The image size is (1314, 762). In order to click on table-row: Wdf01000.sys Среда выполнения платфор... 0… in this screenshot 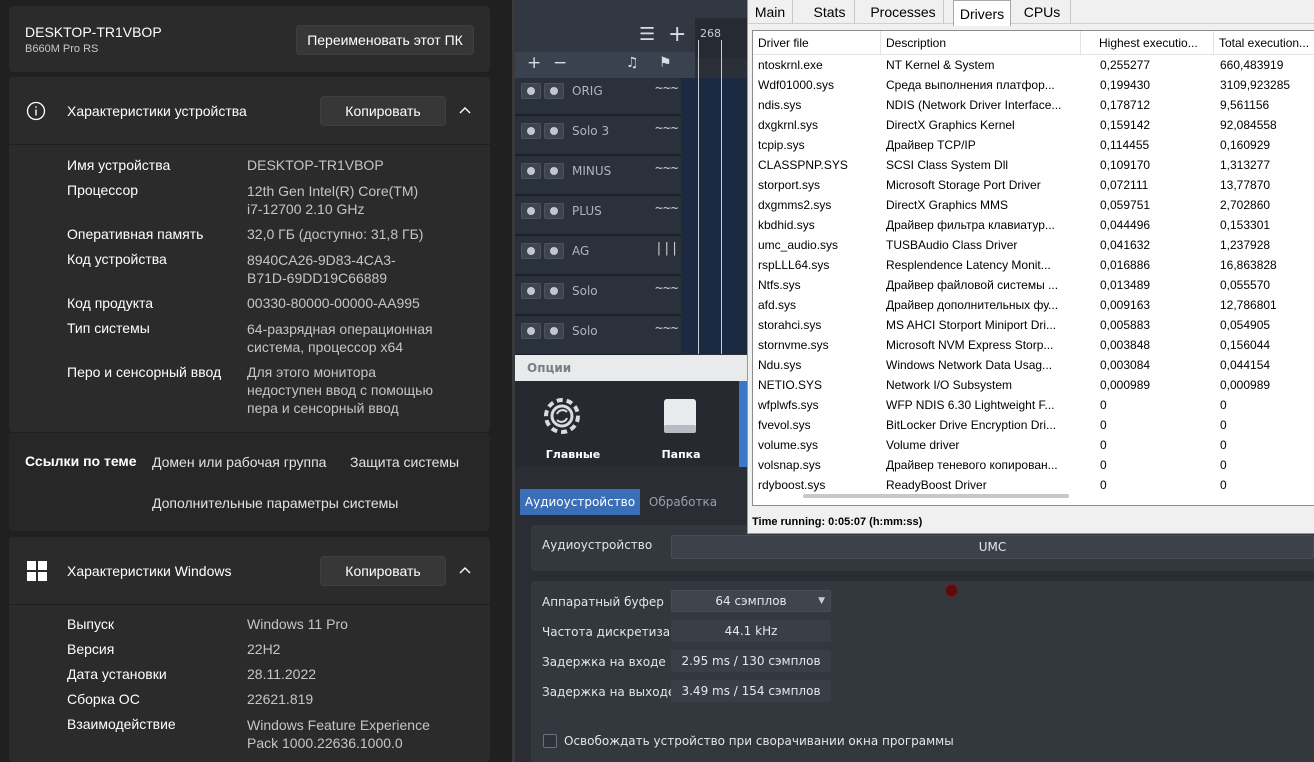, I will do `click(1033, 85)`.